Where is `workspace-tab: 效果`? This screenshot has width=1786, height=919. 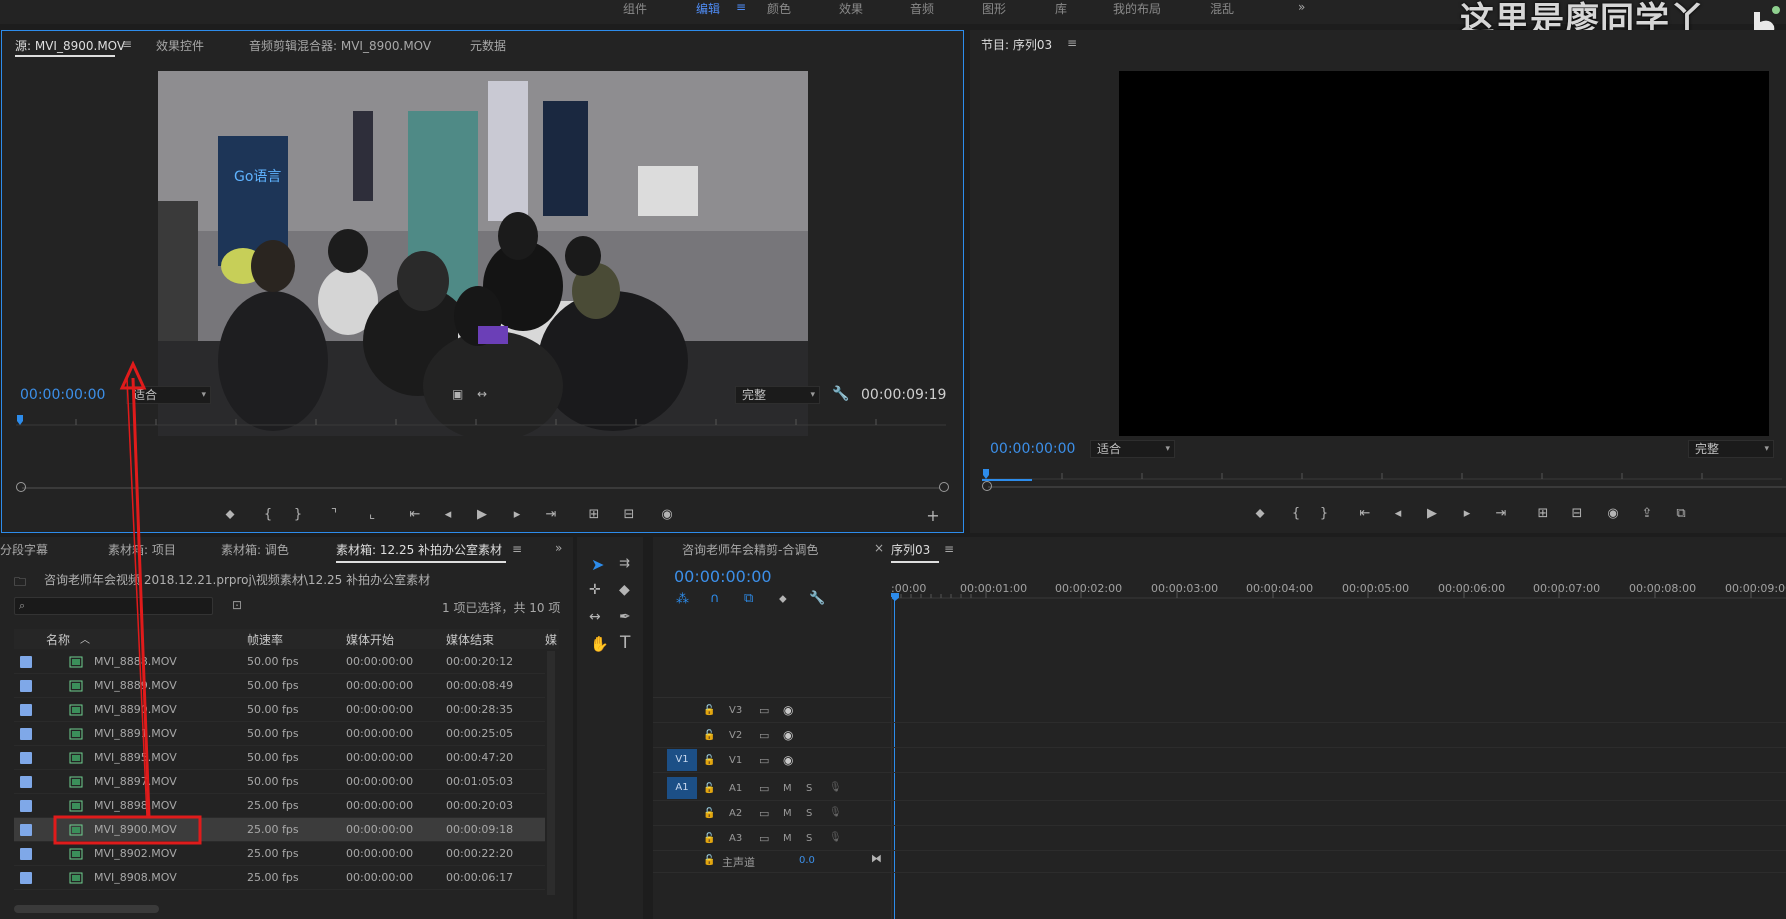 workspace-tab: 效果 is located at coordinates (851, 8).